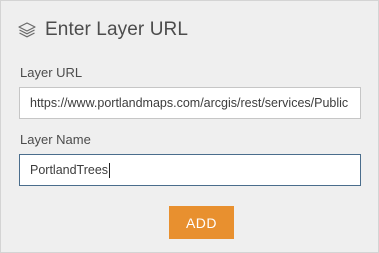 The image size is (379, 253). What do you see at coordinates (51, 72) in the screenshot?
I see `layer-url-label: Layer URL` at bounding box center [51, 72].